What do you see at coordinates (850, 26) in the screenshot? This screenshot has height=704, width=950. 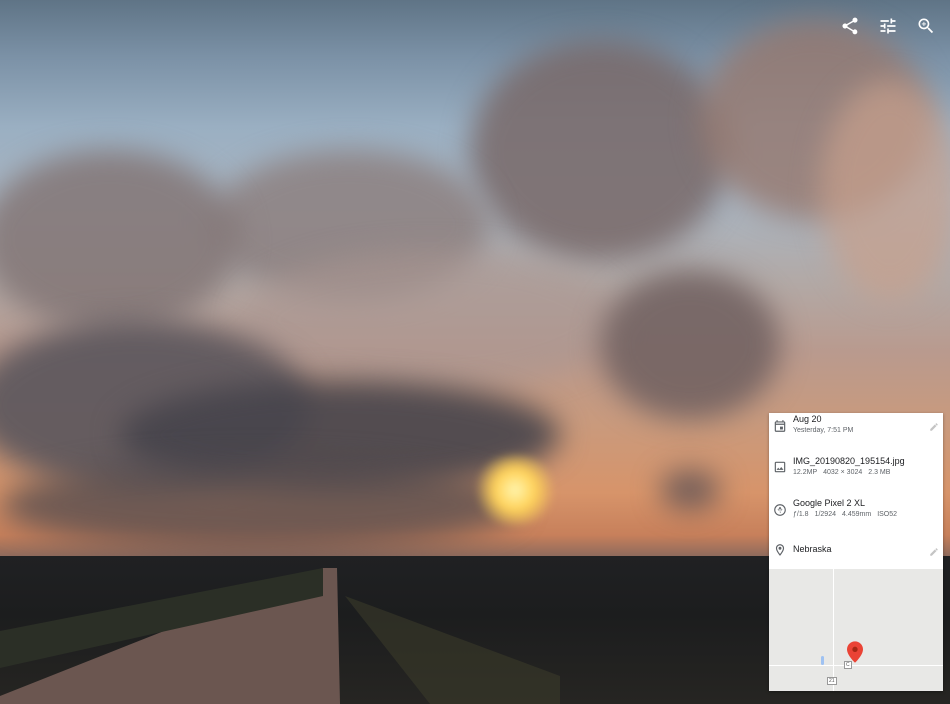 I see `share-icon` at bounding box center [850, 26].